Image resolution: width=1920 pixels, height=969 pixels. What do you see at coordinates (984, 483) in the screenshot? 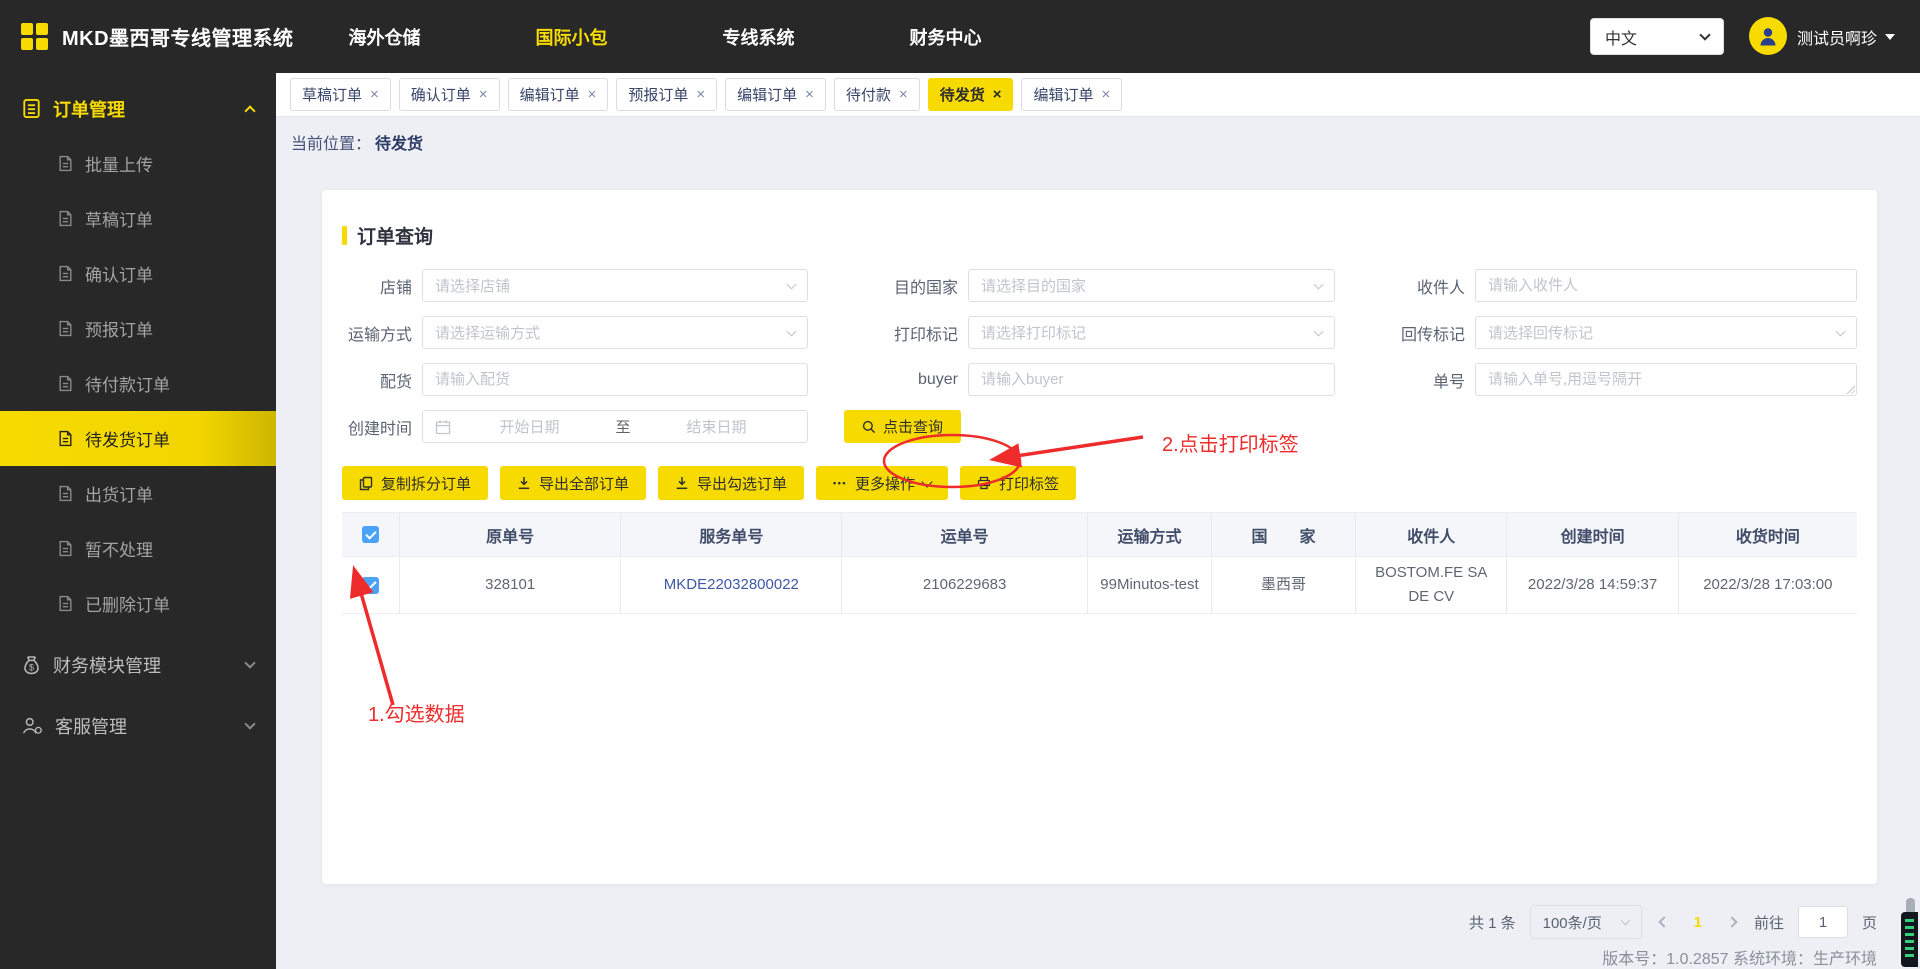
I see `printer-icon` at bounding box center [984, 483].